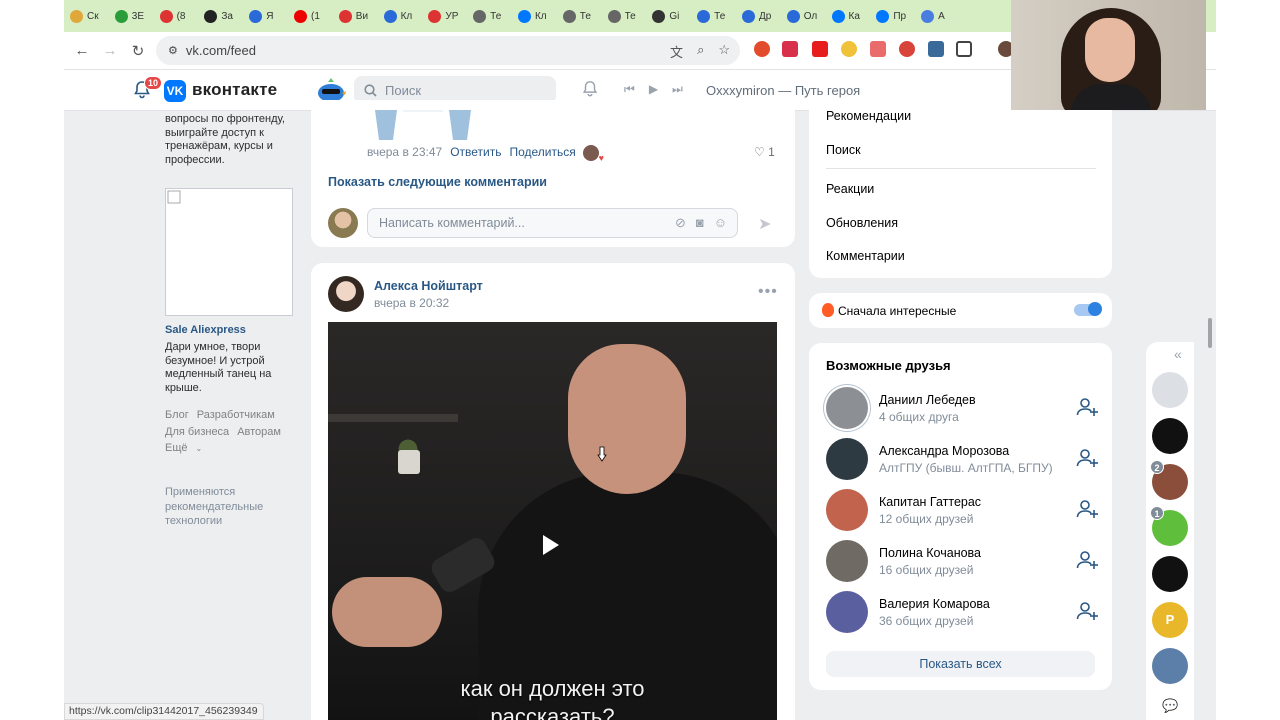 The width and height of the screenshot is (1280, 720). I want to click on previous-track-icon: ⏮, so click(629, 89).